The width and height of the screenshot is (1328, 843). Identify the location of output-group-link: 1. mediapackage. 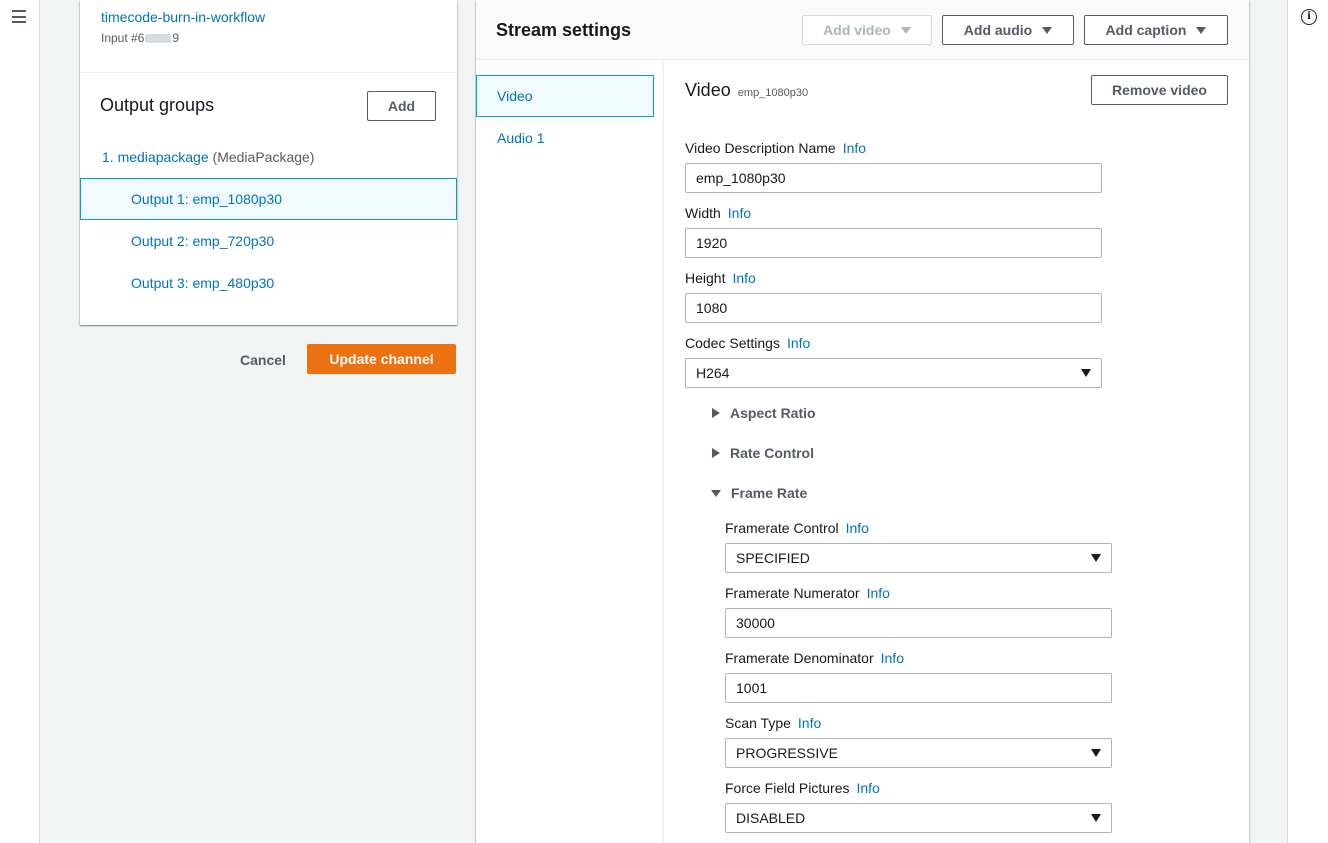
(155, 157).